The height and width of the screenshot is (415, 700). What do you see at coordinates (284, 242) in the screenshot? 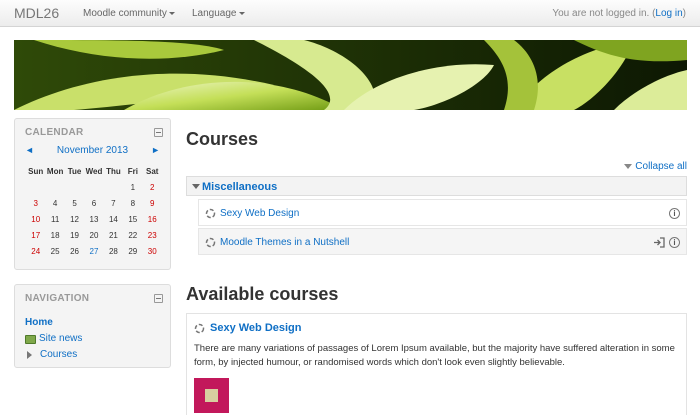
I see `course-link: Moodle Themes in a Nutshell` at bounding box center [284, 242].